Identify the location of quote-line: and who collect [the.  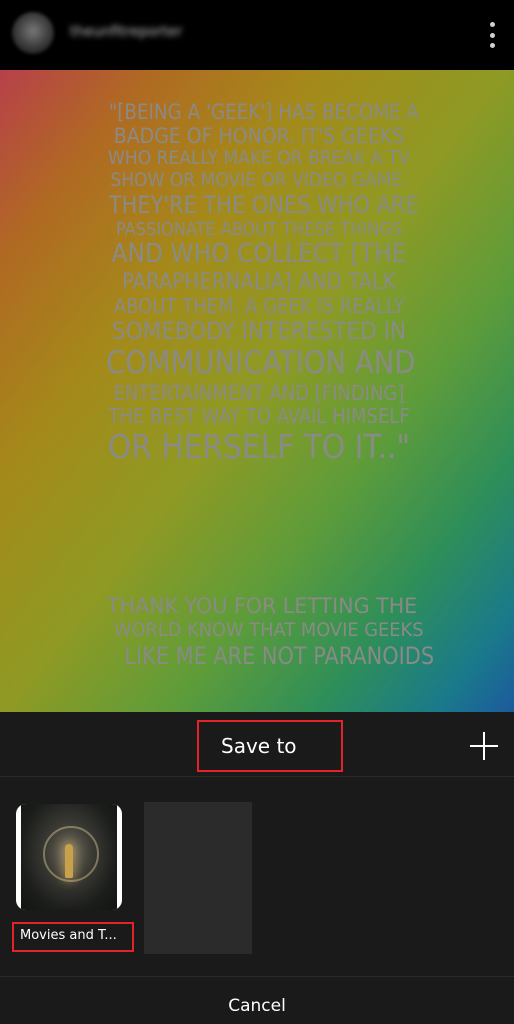
(259, 254).